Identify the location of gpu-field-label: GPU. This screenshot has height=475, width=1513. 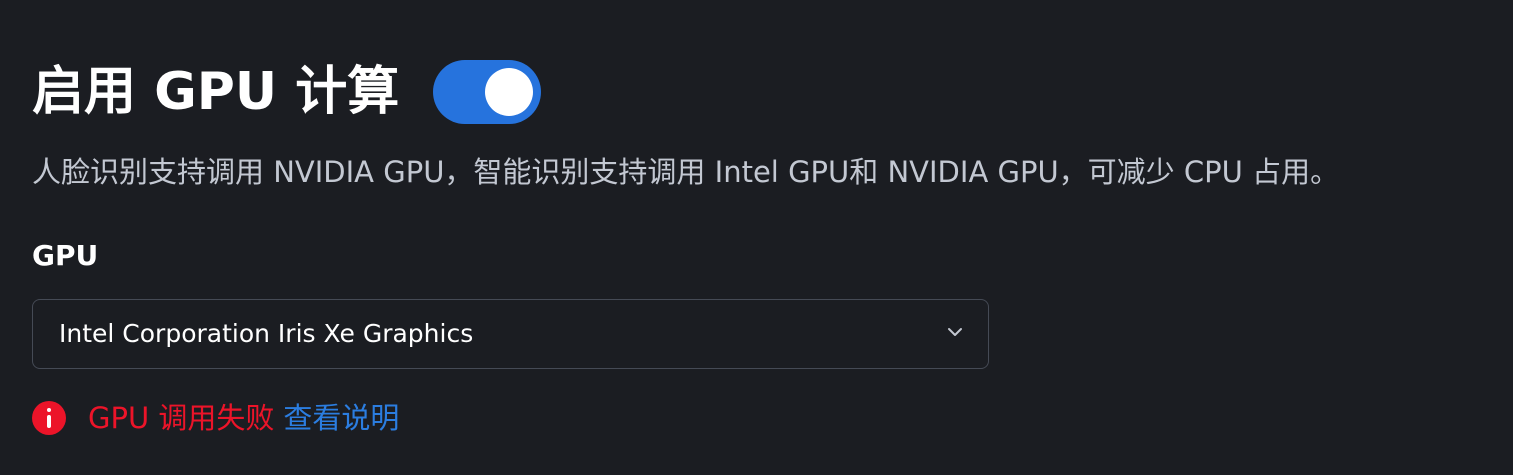
(65, 255).